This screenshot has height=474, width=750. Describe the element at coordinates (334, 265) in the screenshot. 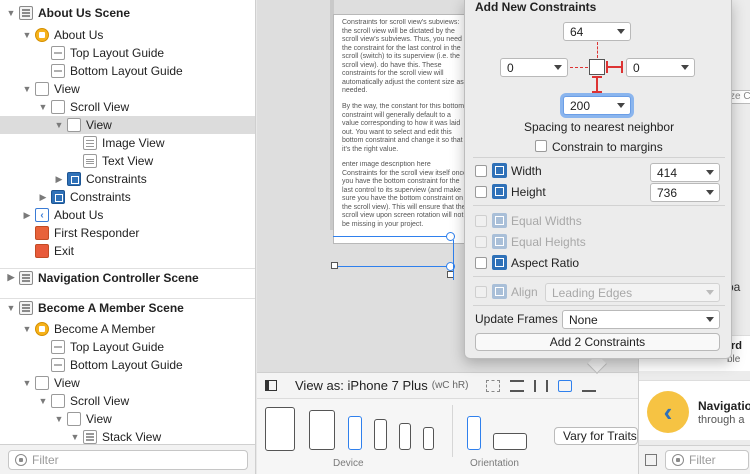

I see `resize-handle` at that location.